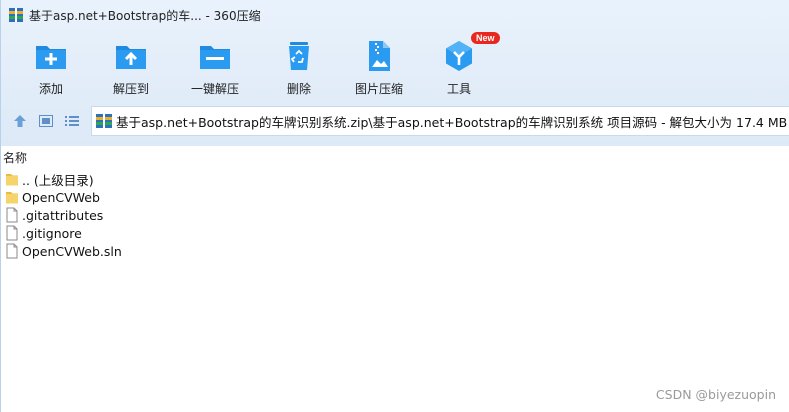  I want to click on add-folder-icon, so click(51, 57).